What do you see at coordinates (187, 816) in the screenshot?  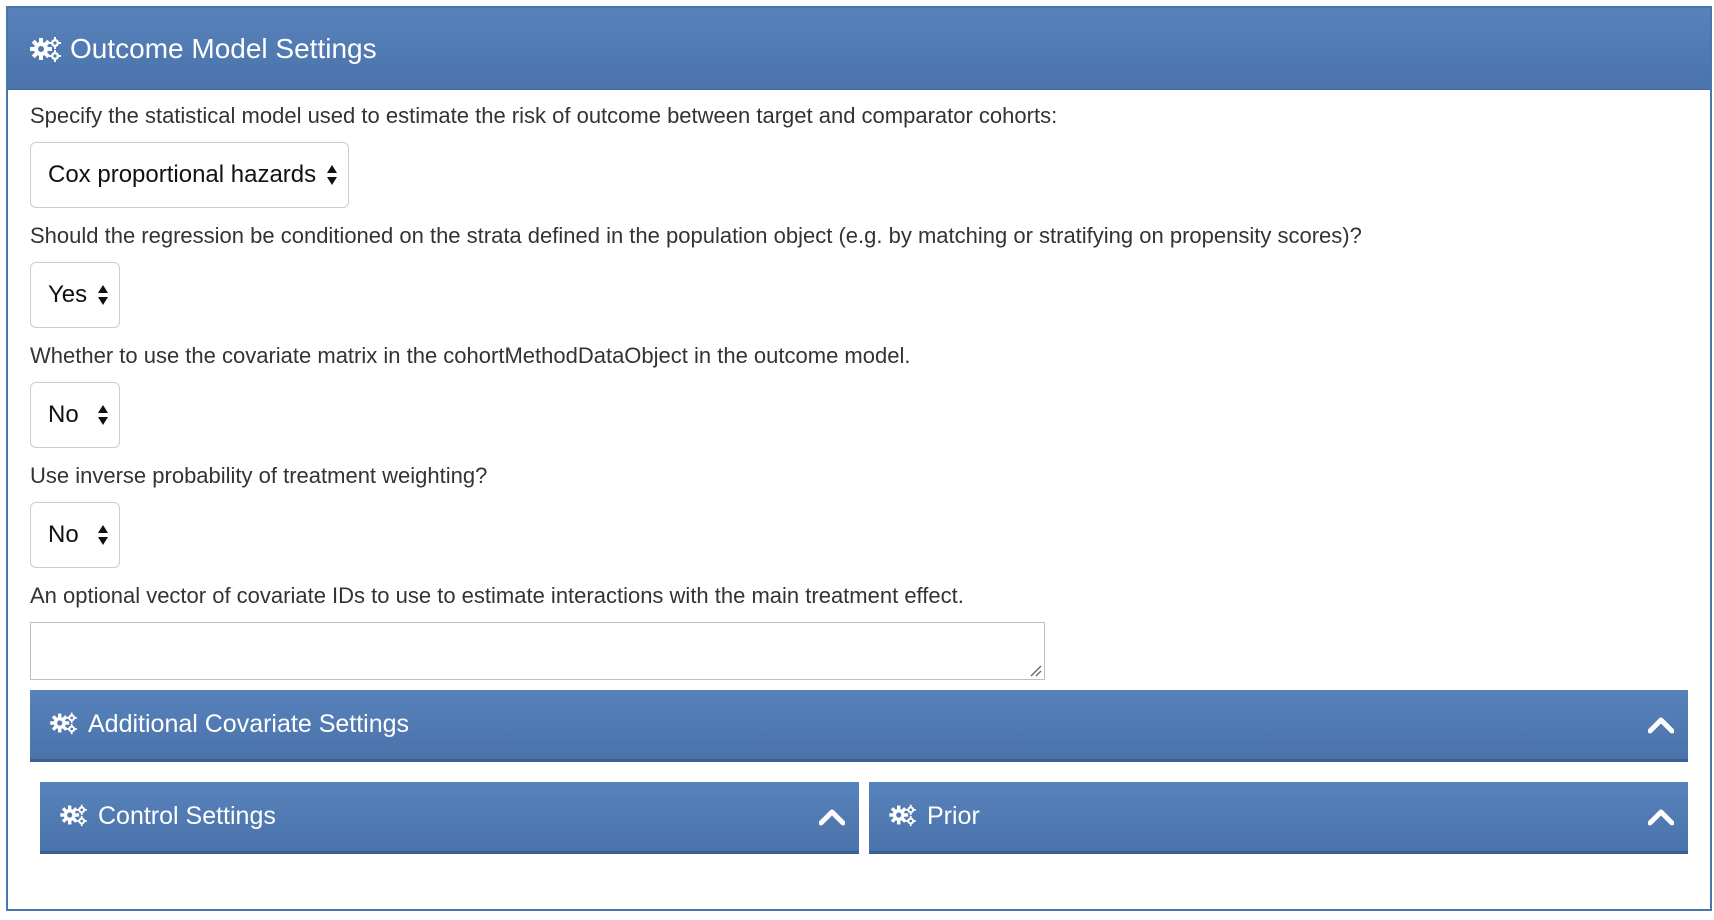 I see `control-settings-title: Control Settings` at bounding box center [187, 816].